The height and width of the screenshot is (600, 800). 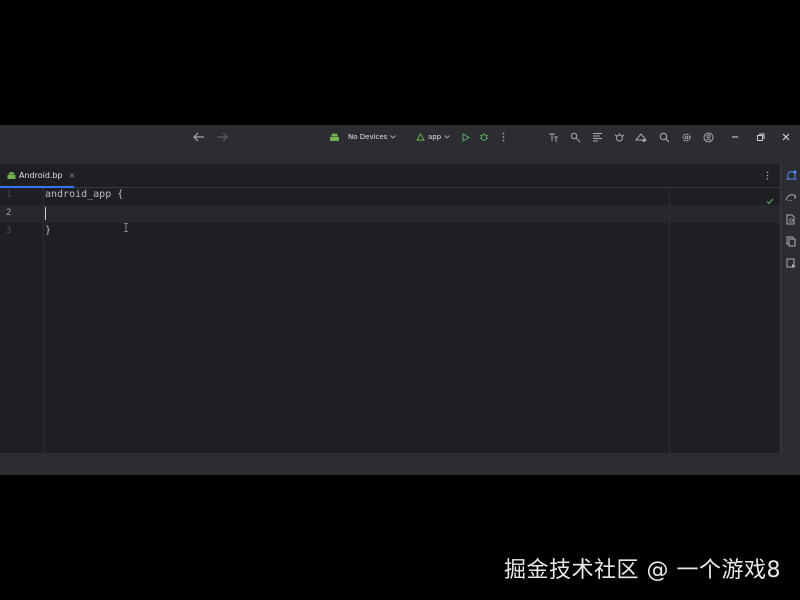 I want to click on editor-tab-bar: Android.bp ×, so click(x=390, y=176).